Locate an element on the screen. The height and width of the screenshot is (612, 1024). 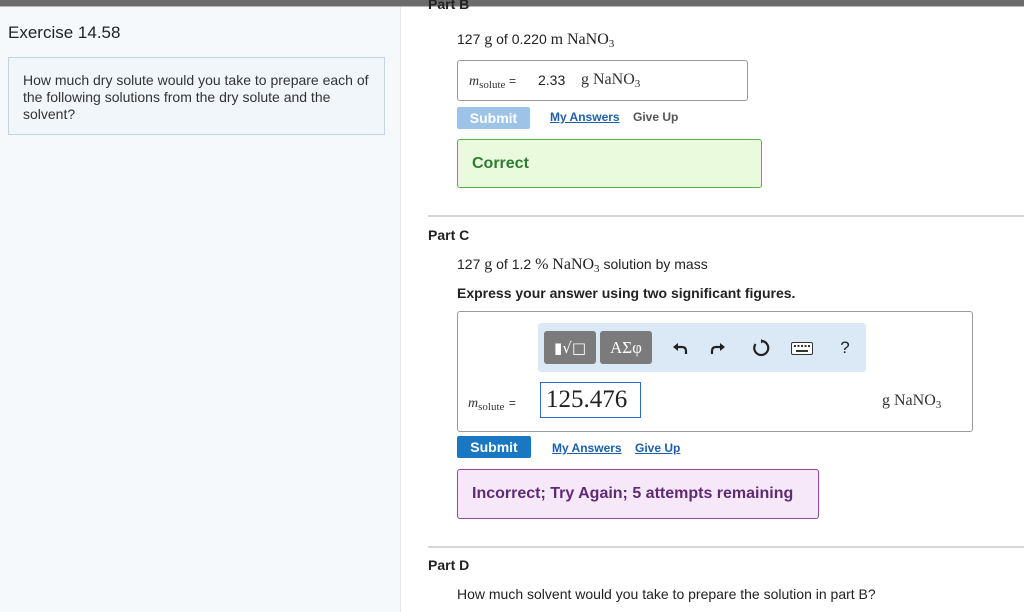
part-c-my-answers-link: My Answers is located at coordinates (587, 448).